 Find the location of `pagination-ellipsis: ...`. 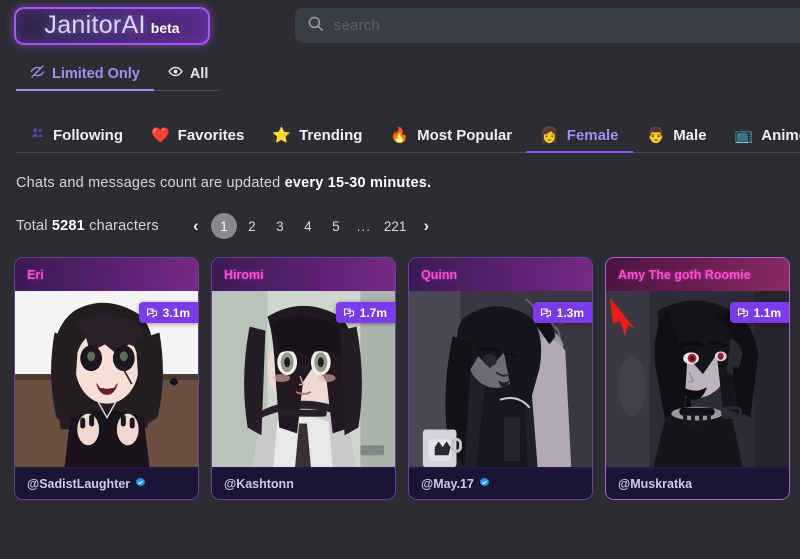

pagination-ellipsis: ... is located at coordinates (363, 226).